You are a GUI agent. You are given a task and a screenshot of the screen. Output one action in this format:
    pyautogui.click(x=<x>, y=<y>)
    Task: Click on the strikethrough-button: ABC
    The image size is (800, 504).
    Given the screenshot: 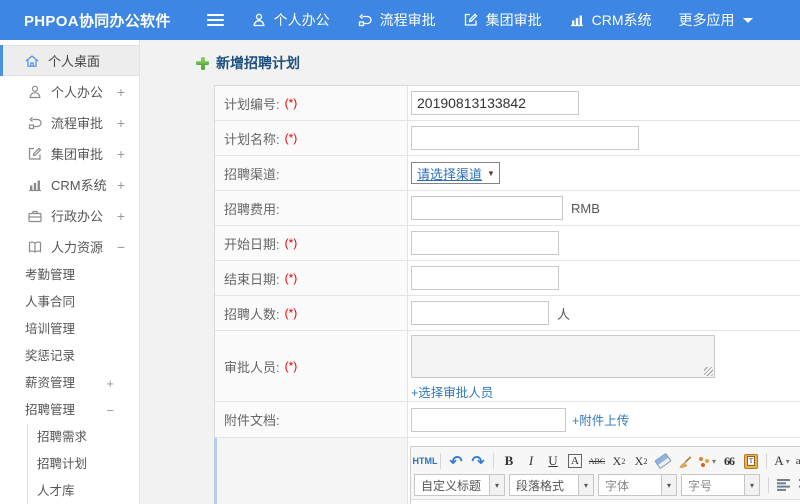 What is the action you would take?
    pyautogui.click(x=597, y=461)
    